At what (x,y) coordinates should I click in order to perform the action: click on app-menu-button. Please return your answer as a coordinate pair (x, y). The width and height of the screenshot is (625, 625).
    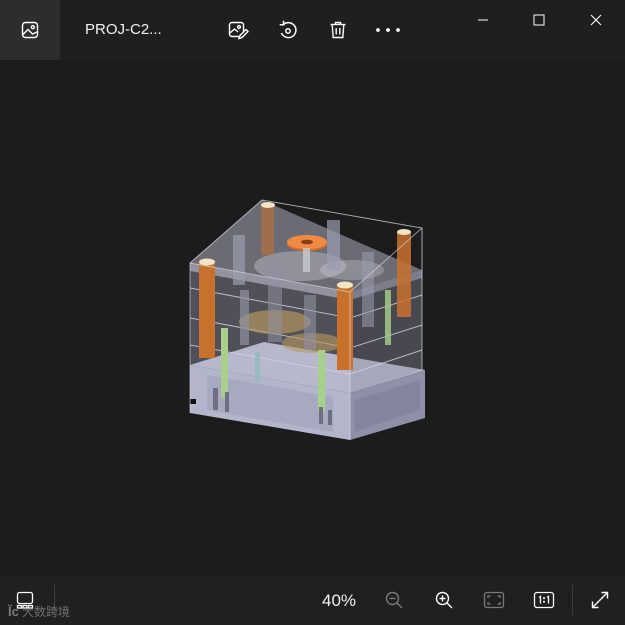
    Looking at the image, I should click on (30, 30).